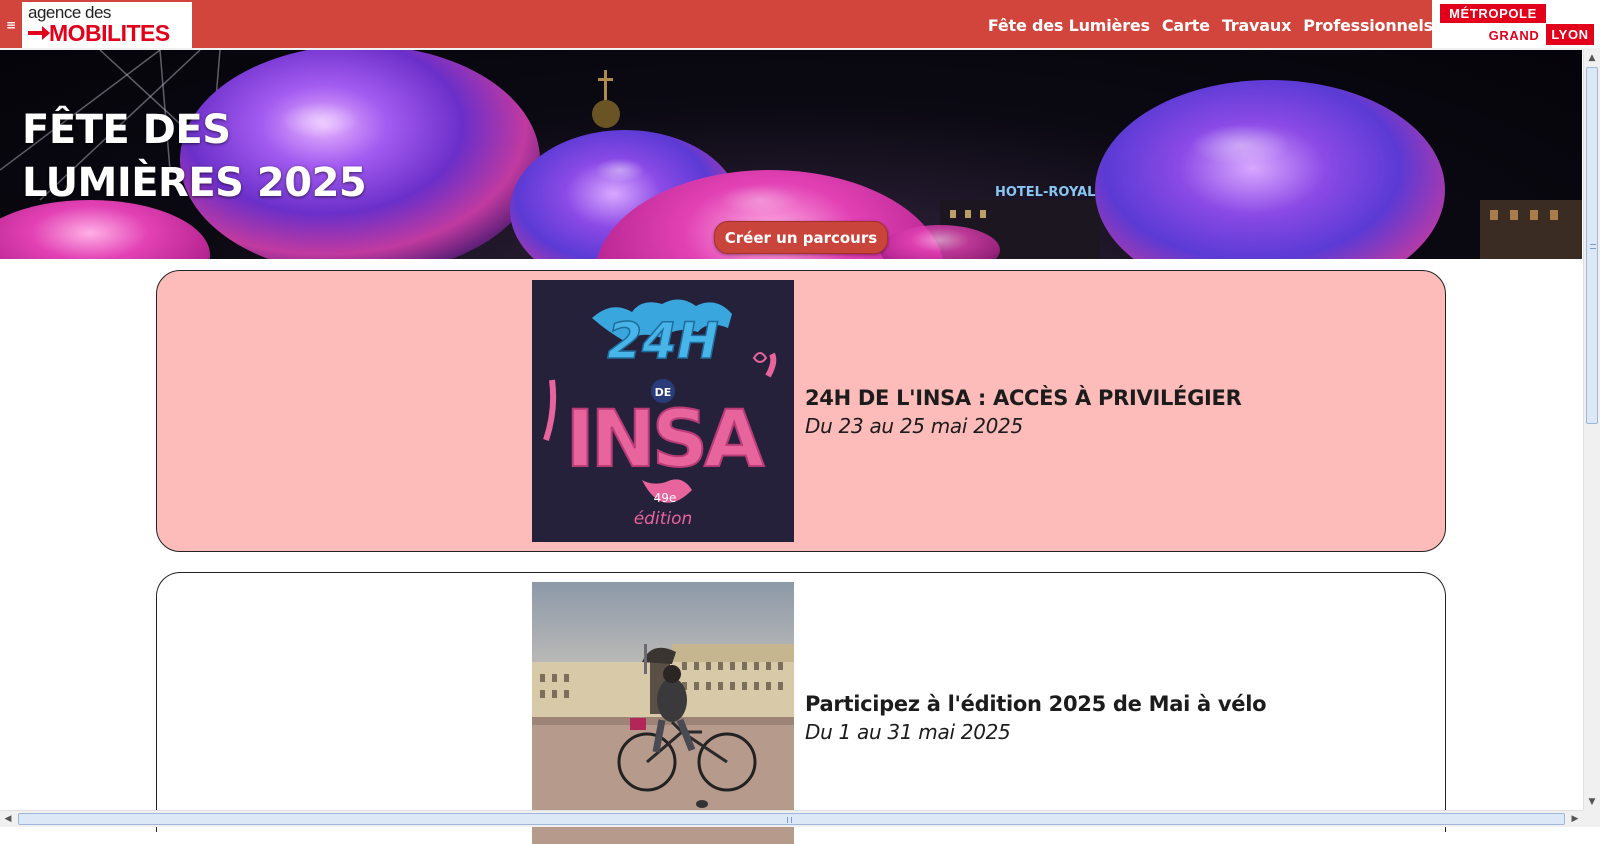  I want to click on horizontal-scroll-thumb, so click(791, 819).